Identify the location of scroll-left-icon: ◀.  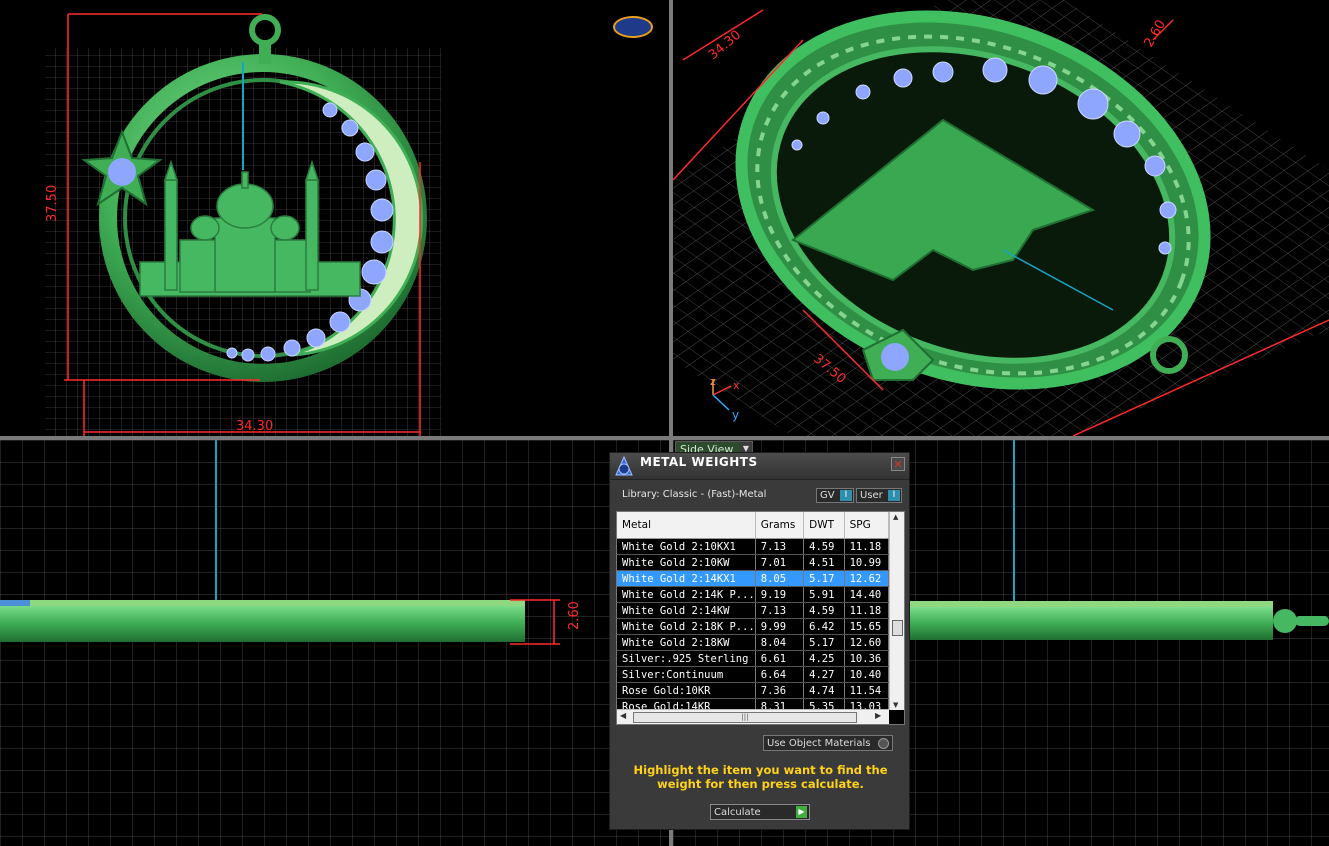
(623, 715).